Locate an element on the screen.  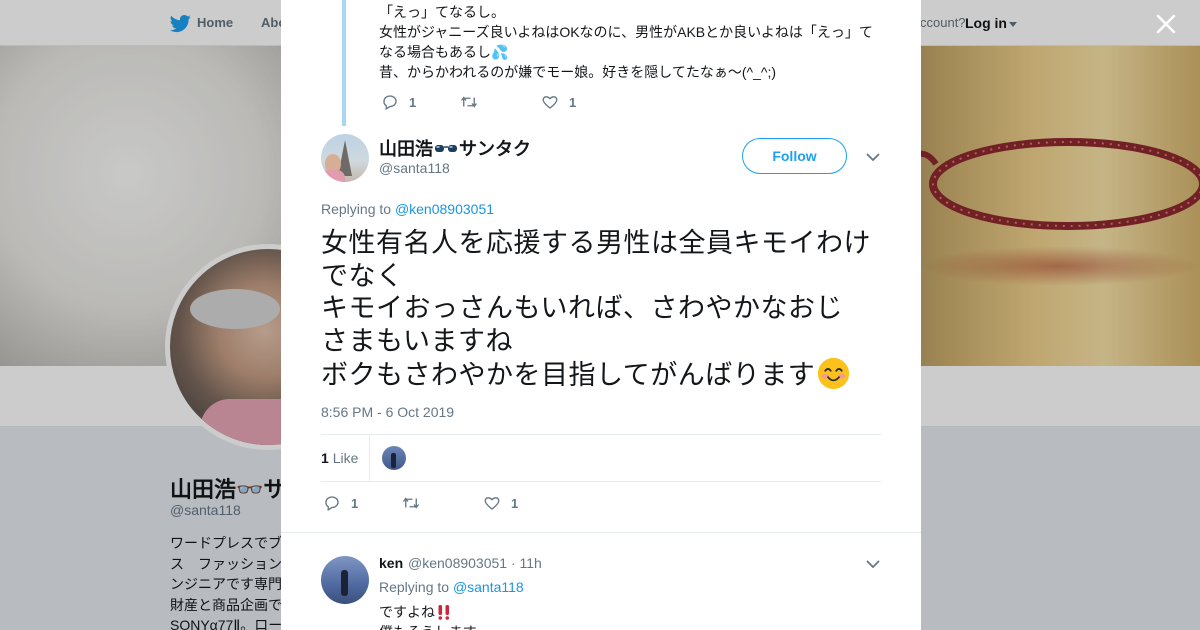
parent-like-button: 1 is located at coordinates (558, 102).